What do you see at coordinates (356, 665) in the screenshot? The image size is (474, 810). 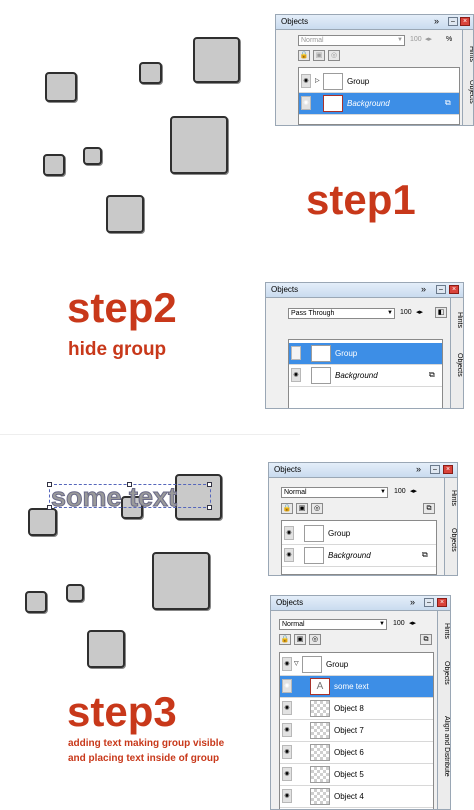 I see `layer-row-group: ◉ ▽ Group` at bounding box center [356, 665].